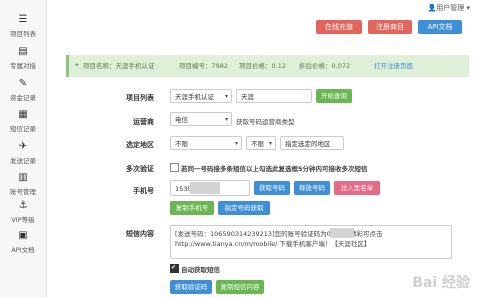 This screenshot has height=298, width=480. I want to click on sidebar-item-api: ▣ API文档, so click(23, 248).